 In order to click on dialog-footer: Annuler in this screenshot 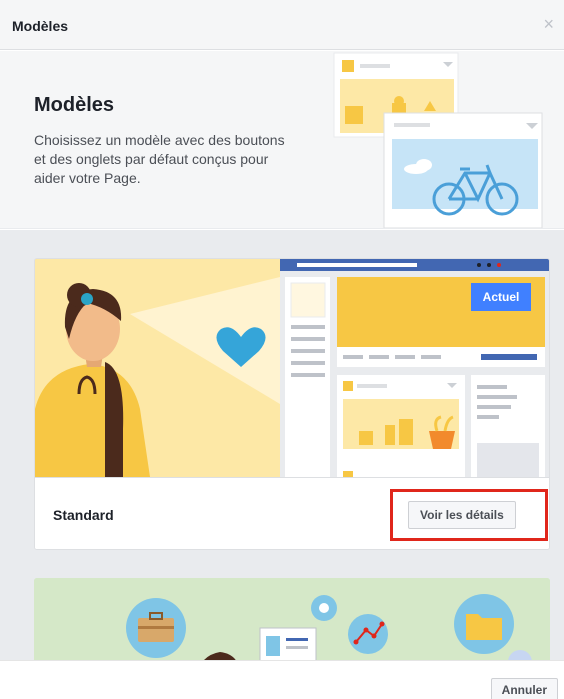, I will do `click(282, 679)`.